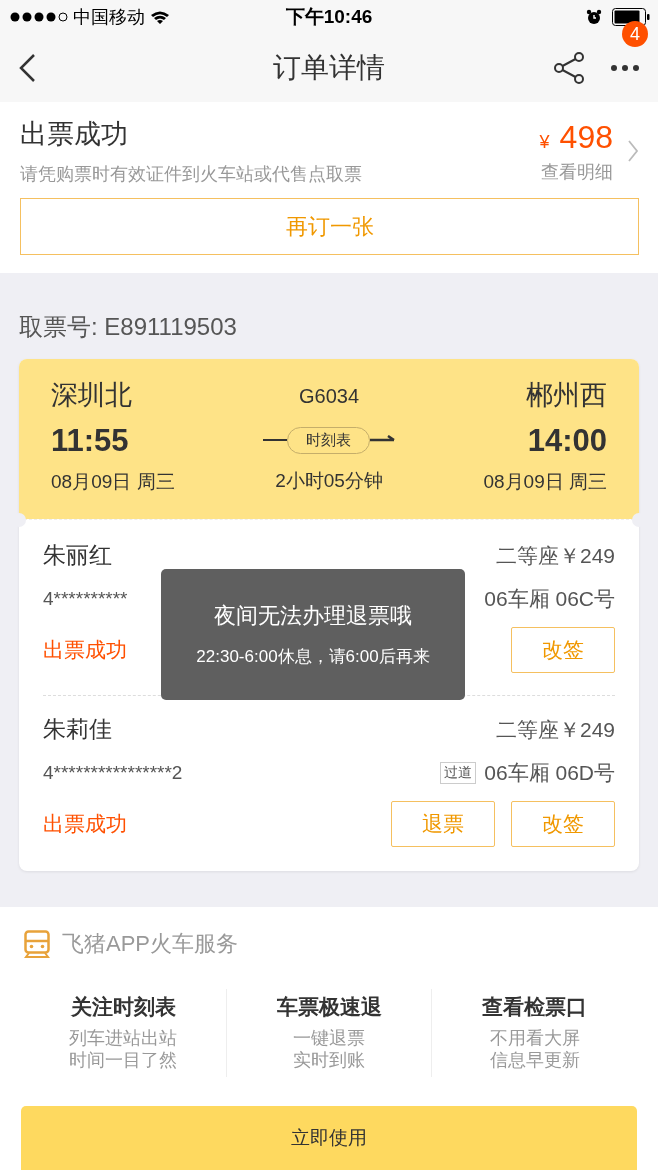 Image resolution: width=658 pixels, height=1170 pixels. I want to click on signal-icon, so click(39, 17).